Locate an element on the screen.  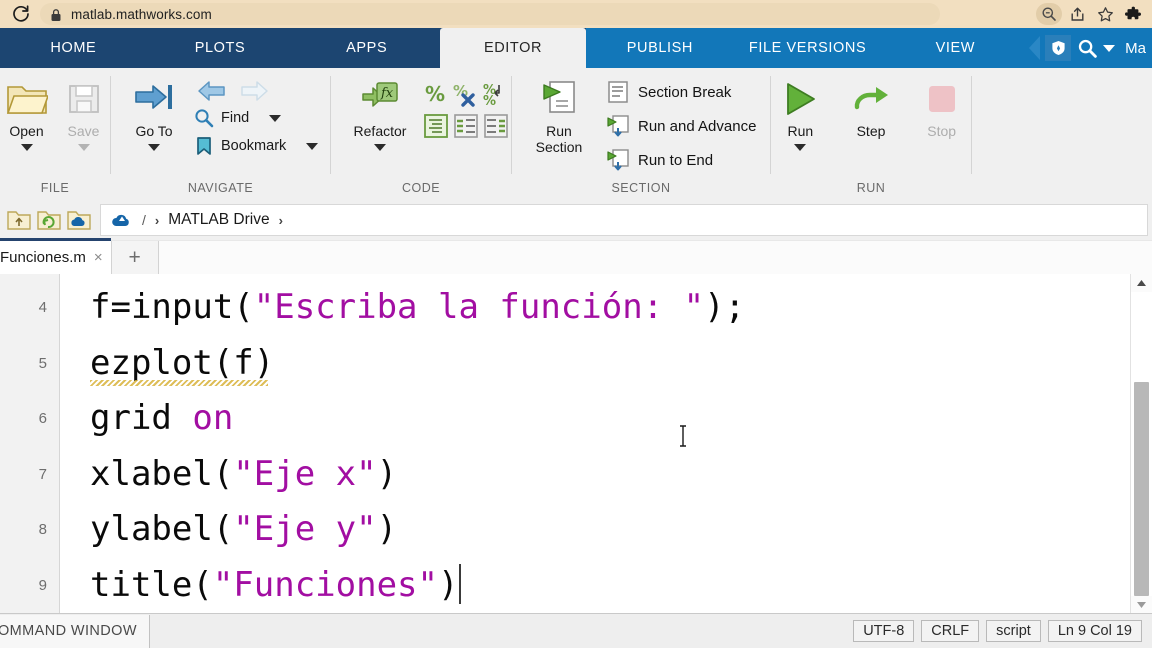
run-dropdown-icon is located at coordinates (800, 147).